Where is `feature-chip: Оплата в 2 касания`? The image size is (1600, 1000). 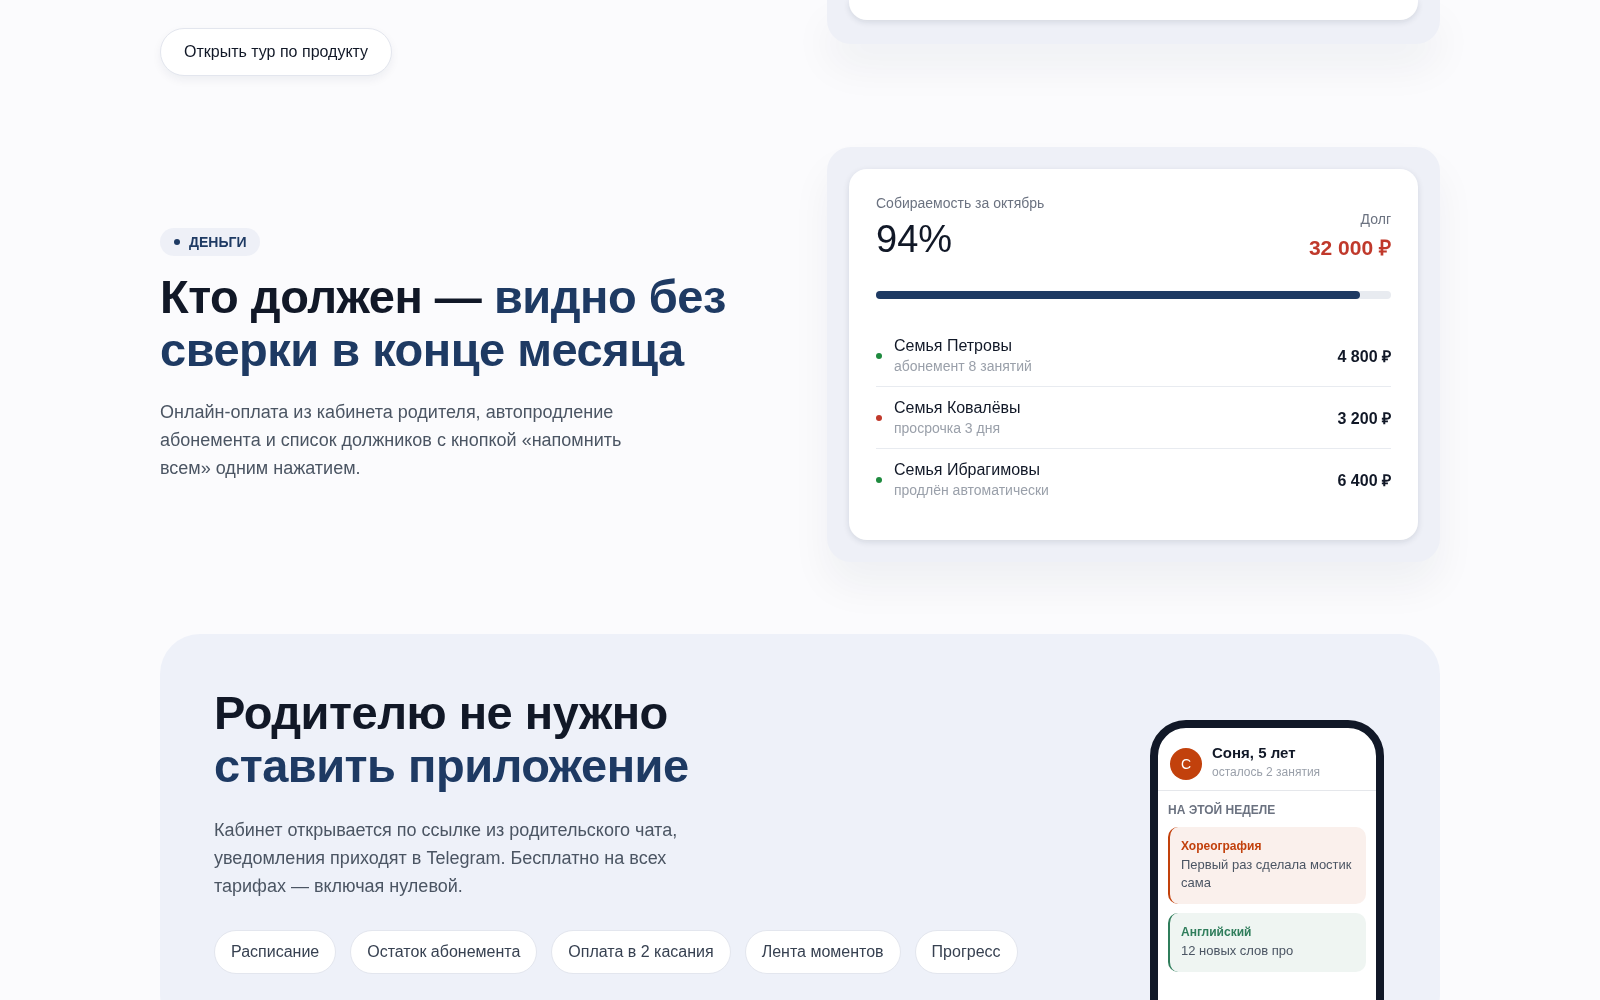
feature-chip: Оплата в 2 касания is located at coordinates (641, 952).